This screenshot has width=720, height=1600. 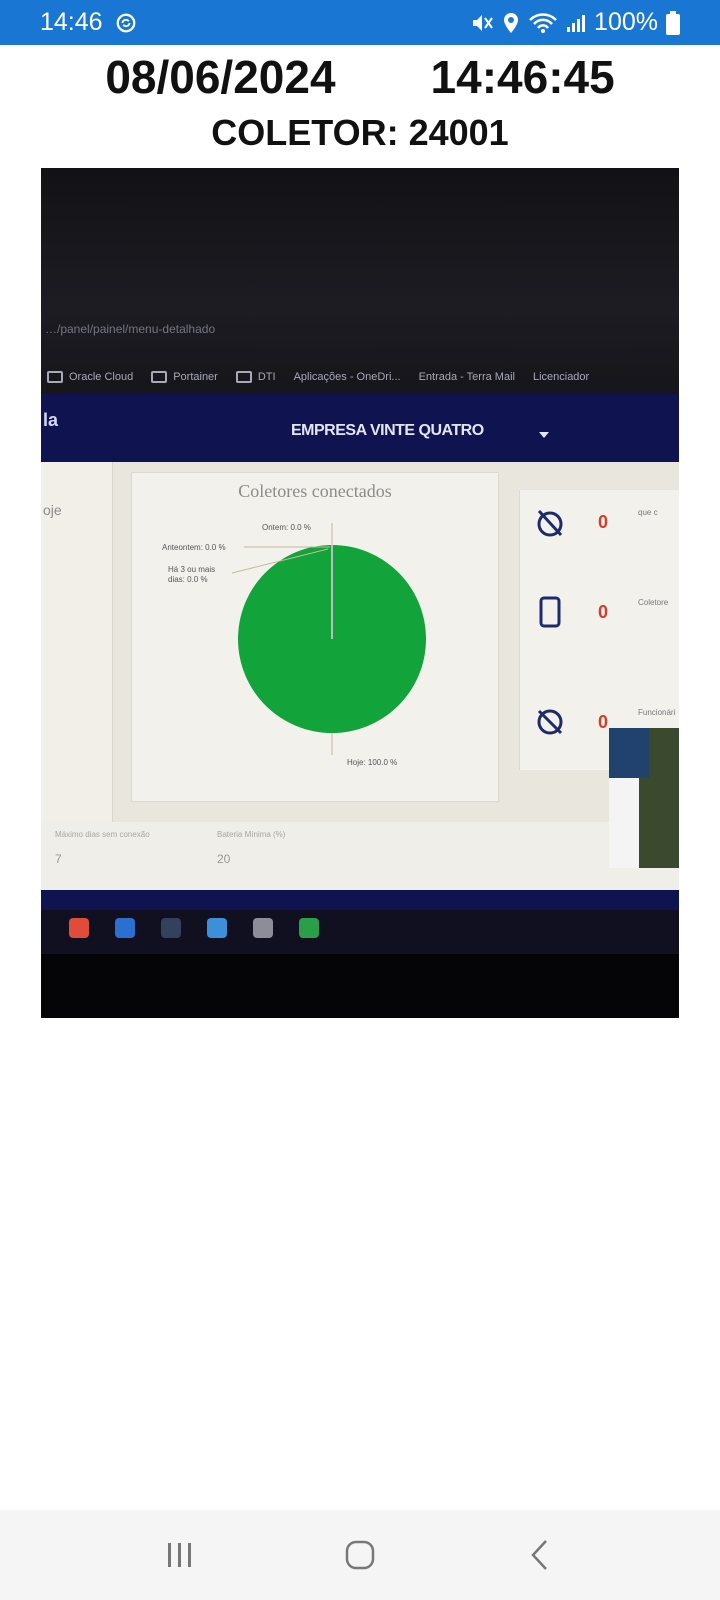 What do you see at coordinates (657, 712) in the screenshot?
I see `kpi-text: Funcionári` at bounding box center [657, 712].